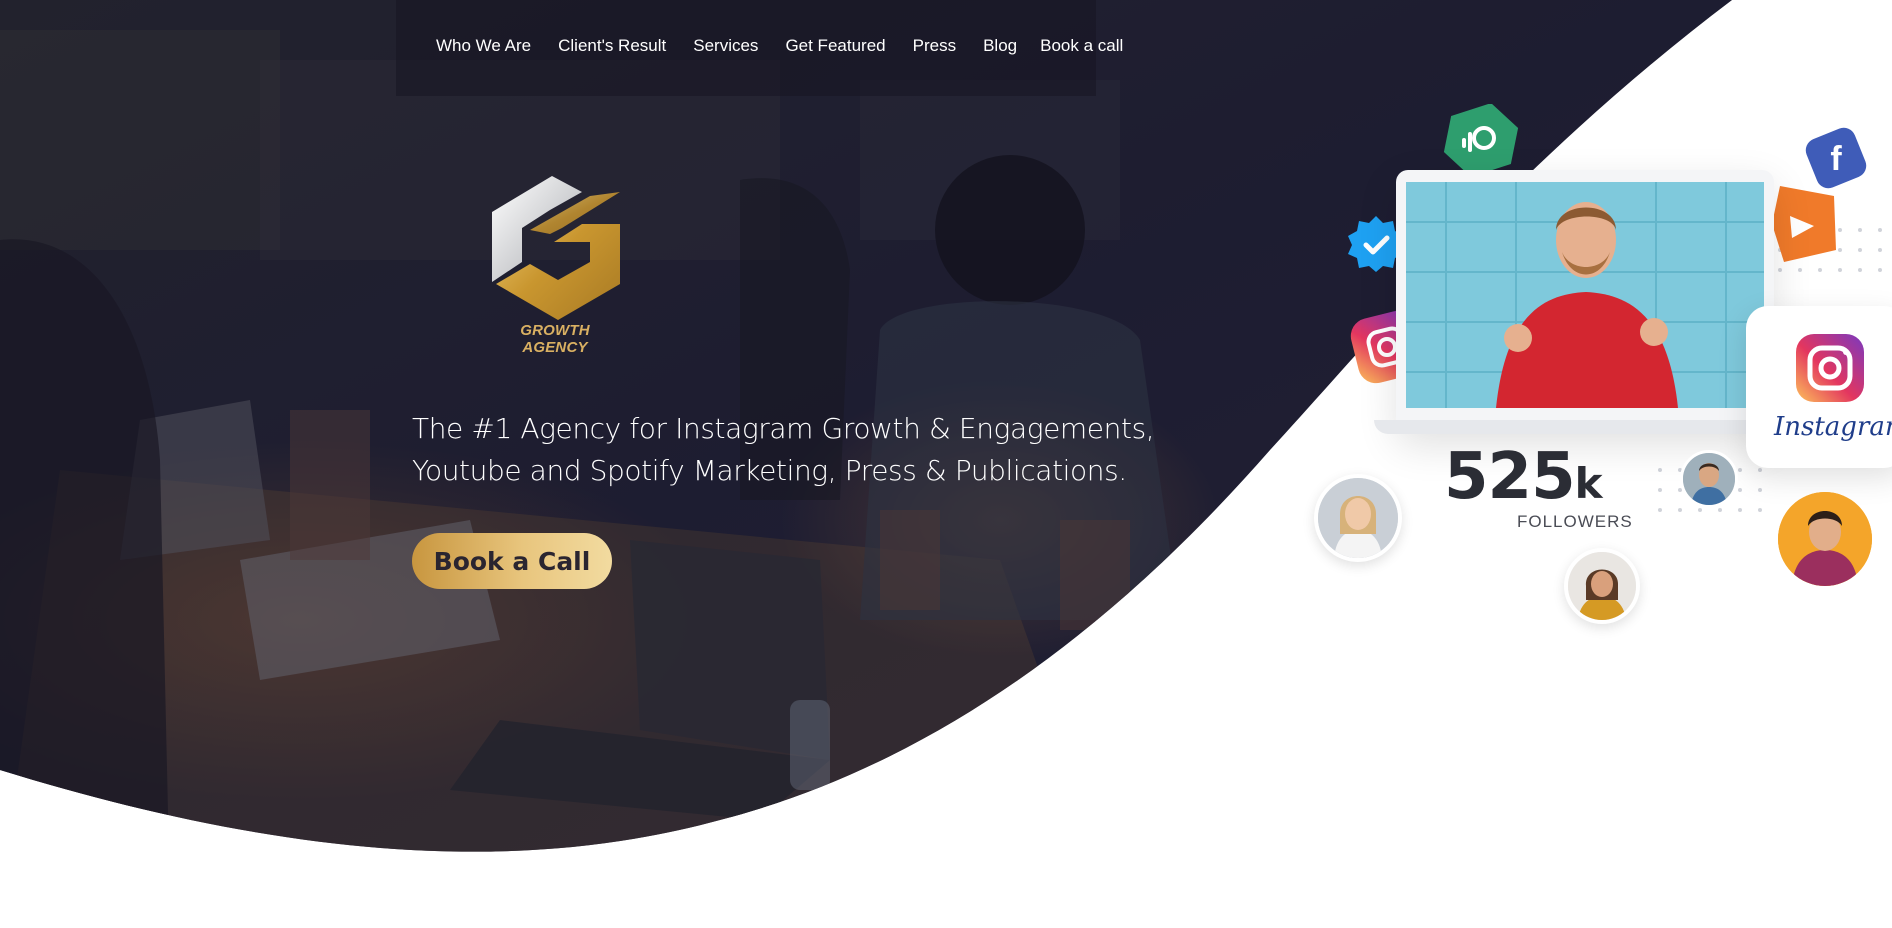 The image size is (1892, 928). What do you see at coordinates (835, 46) in the screenshot?
I see `nav-get-featured: Get Featured` at bounding box center [835, 46].